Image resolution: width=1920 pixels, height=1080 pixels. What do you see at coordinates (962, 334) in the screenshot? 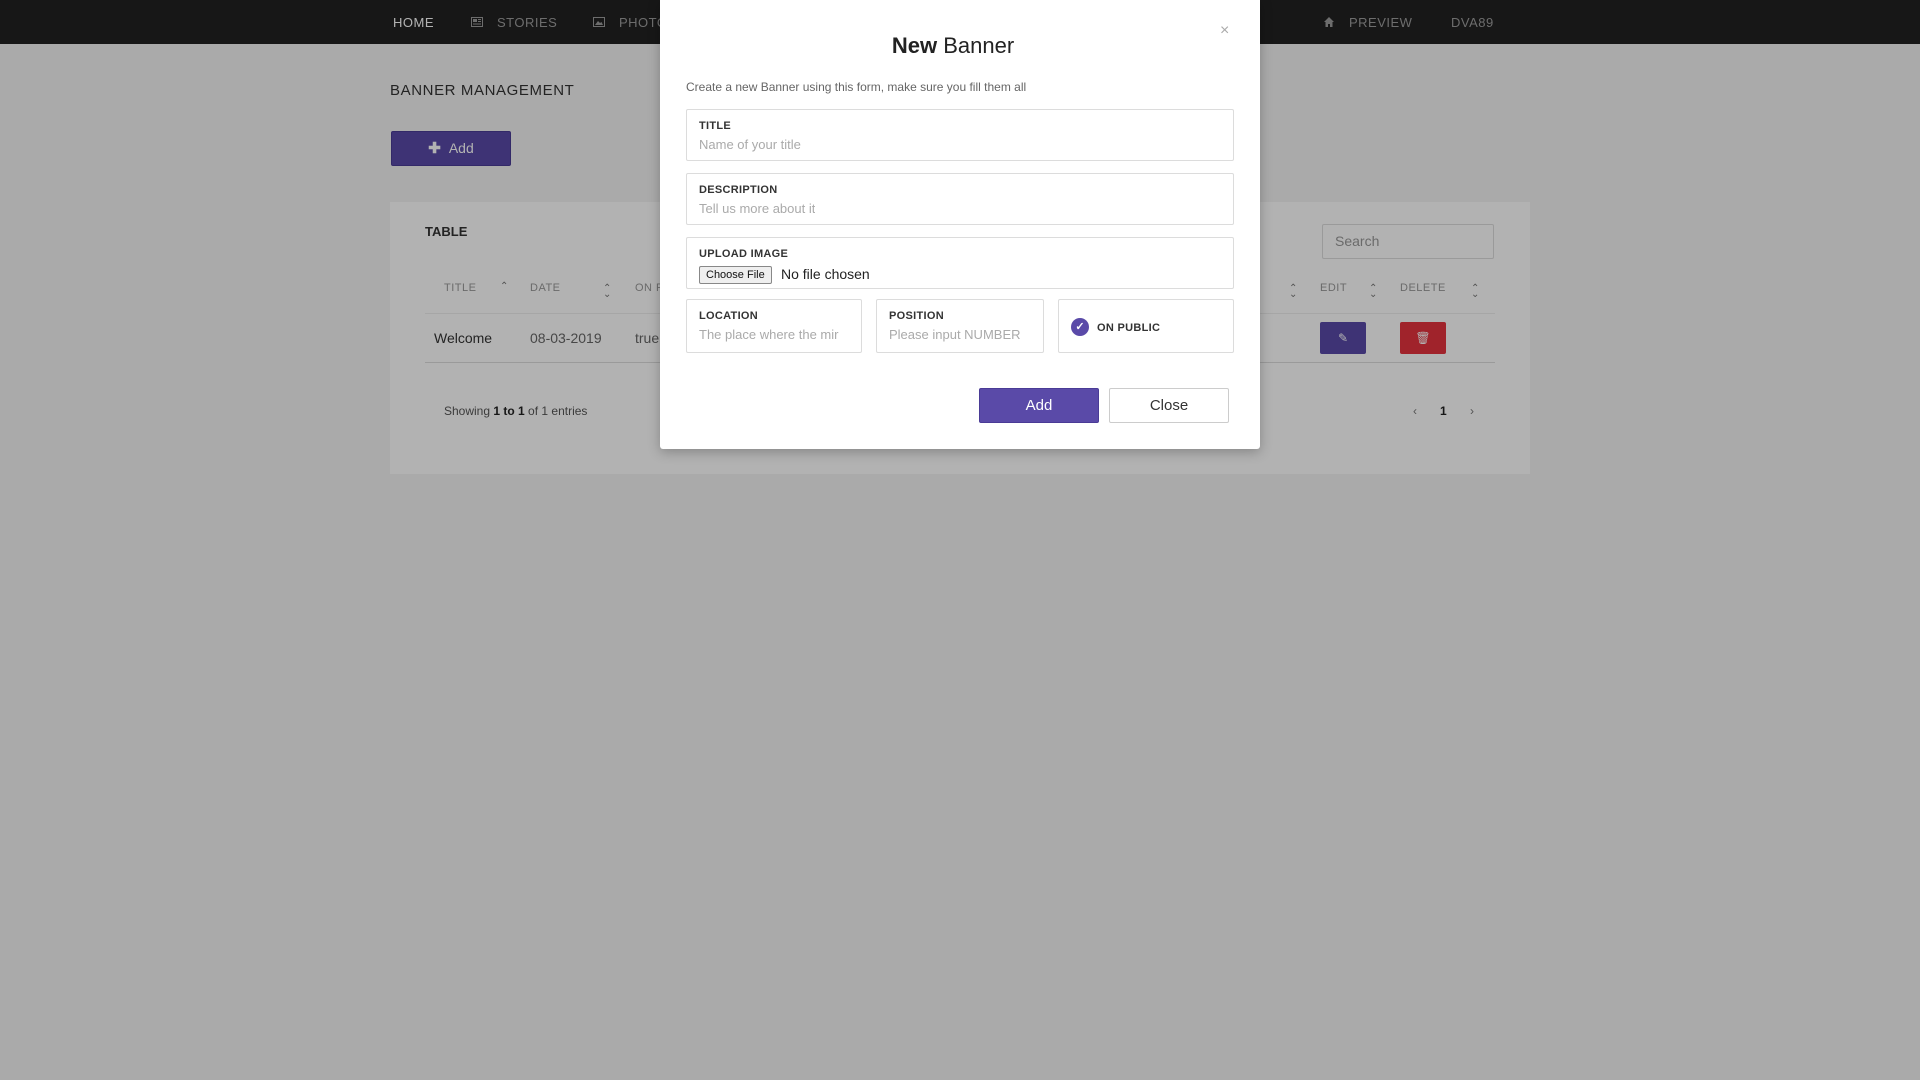
I see `position-field-placeholder: Please input NUMBER` at bounding box center [962, 334].